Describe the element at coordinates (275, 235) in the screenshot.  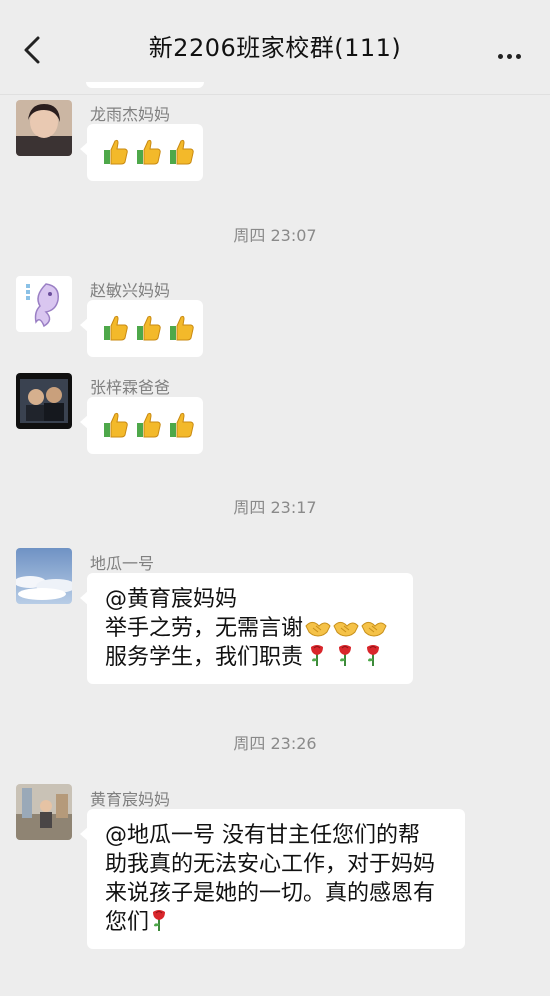
I see `timestamp: 周四 23:07` at that location.